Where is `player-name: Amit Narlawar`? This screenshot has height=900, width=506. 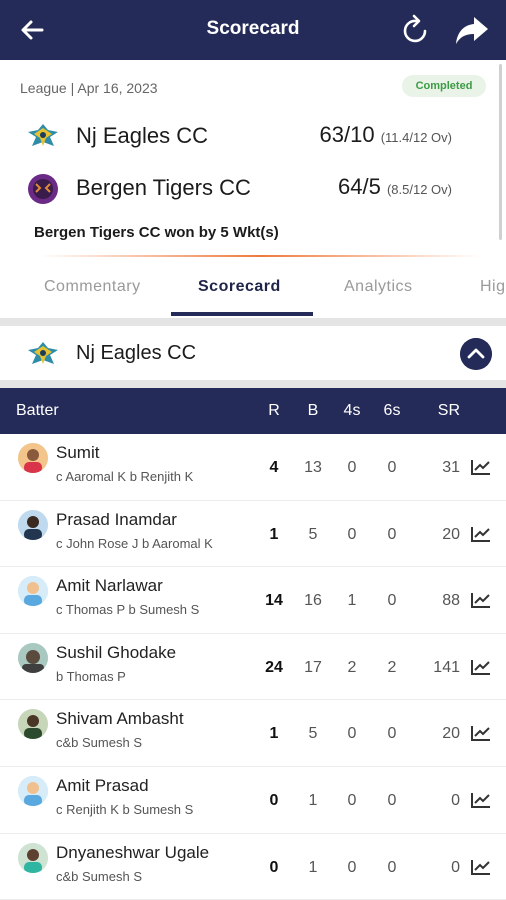 player-name: Amit Narlawar is located at coordinates (109, 586).